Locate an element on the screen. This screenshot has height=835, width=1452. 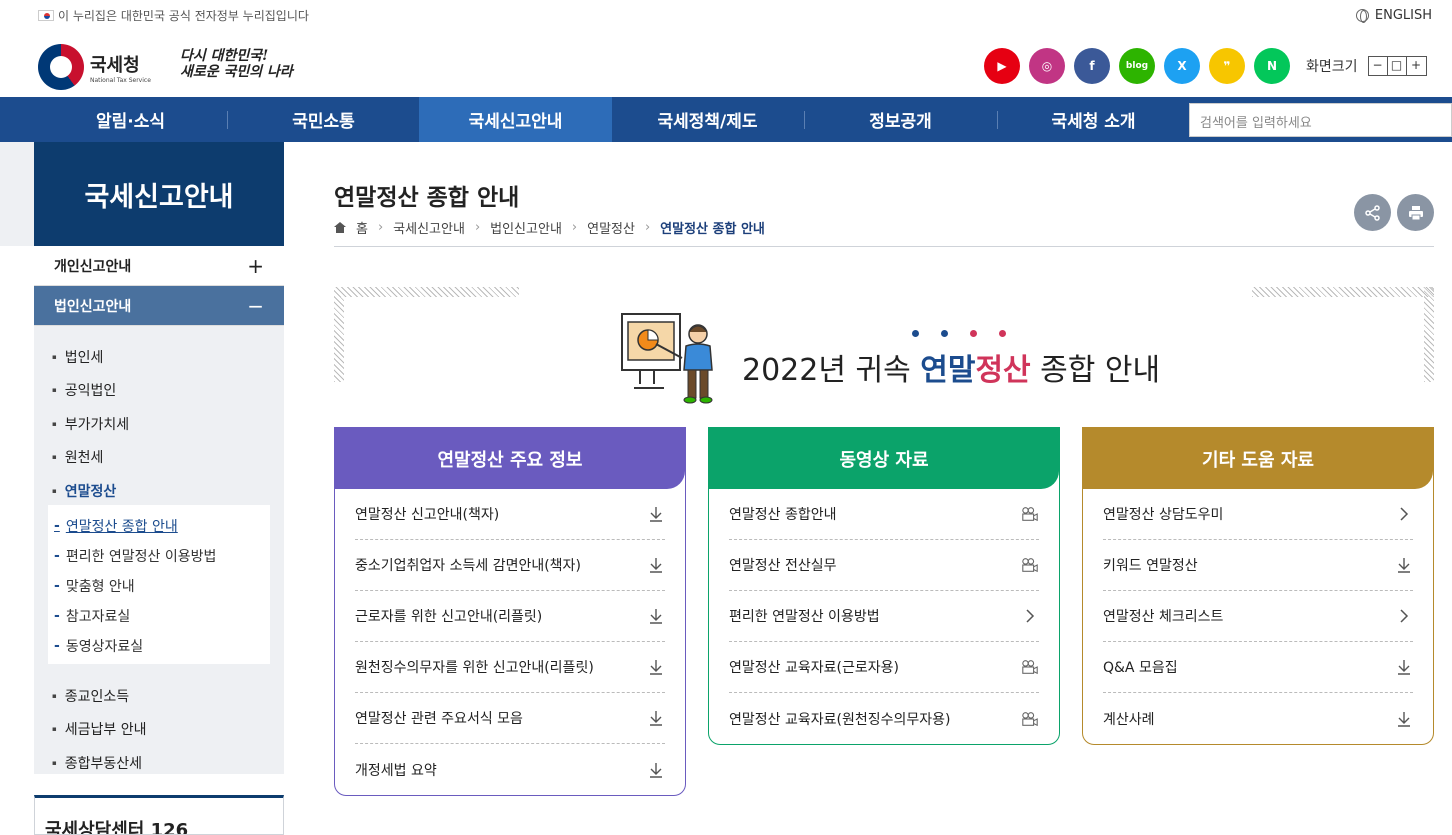
lnb-third-item: 참고자료실 is located at coordinates (162, 616).